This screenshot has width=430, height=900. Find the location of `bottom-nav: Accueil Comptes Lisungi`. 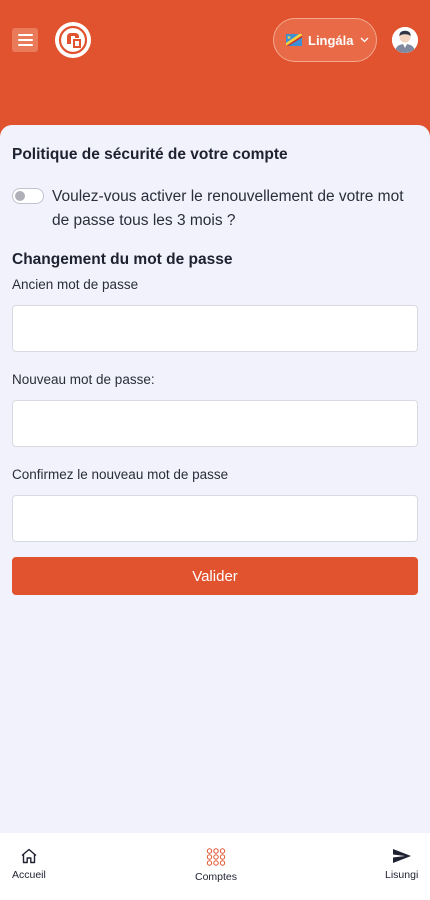

bottom-nav: Accueil Comptes Lisungi is located at coordinates (215, 866).